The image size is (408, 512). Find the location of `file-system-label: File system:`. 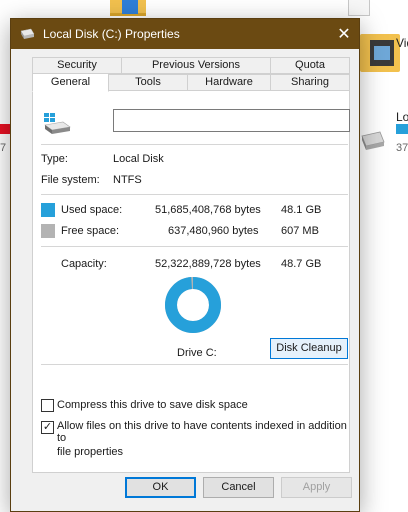

file-system-label: File system: is located at coordinates (70, 180).